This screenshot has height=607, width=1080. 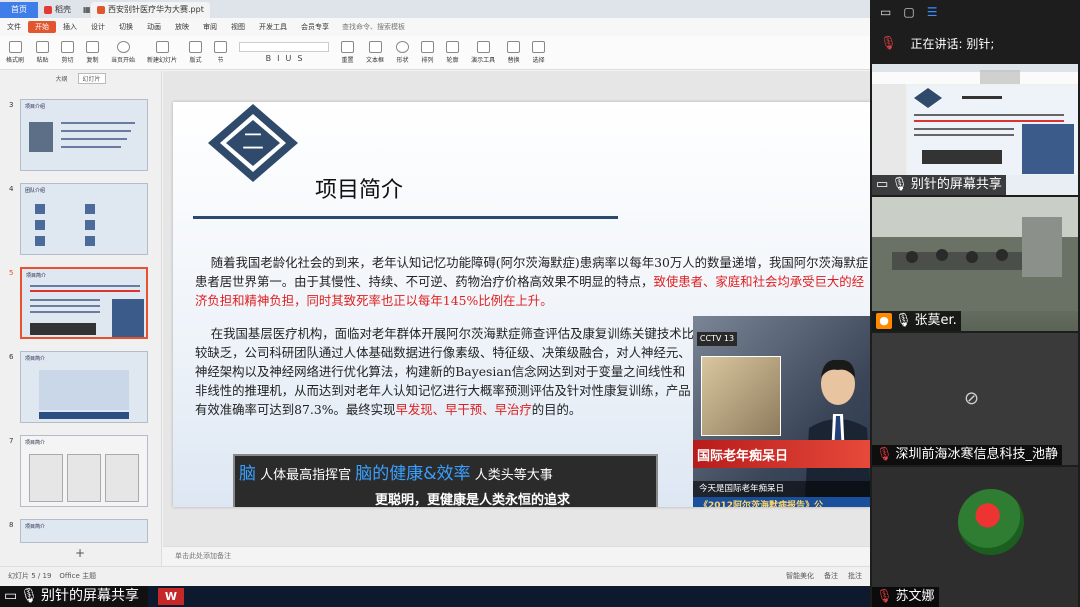 I want to click on slide-counter: 幻灯片 5 / 19, so click(x=30, y=576).